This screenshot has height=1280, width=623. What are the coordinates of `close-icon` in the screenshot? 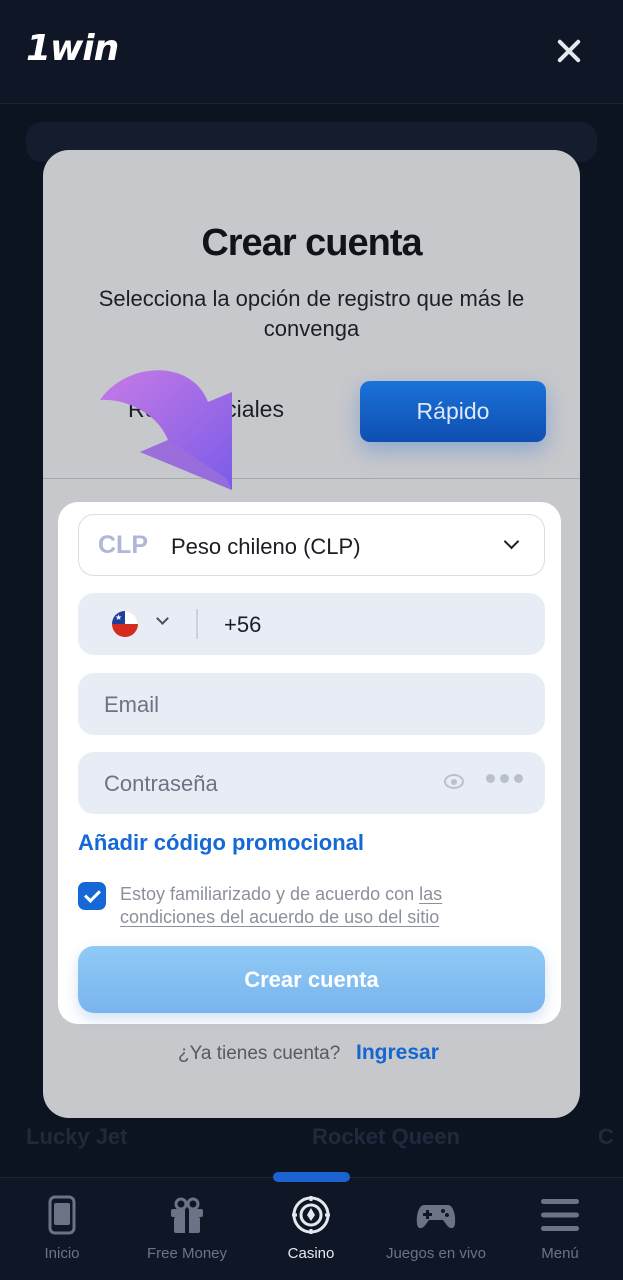 It's located at (569, 51).